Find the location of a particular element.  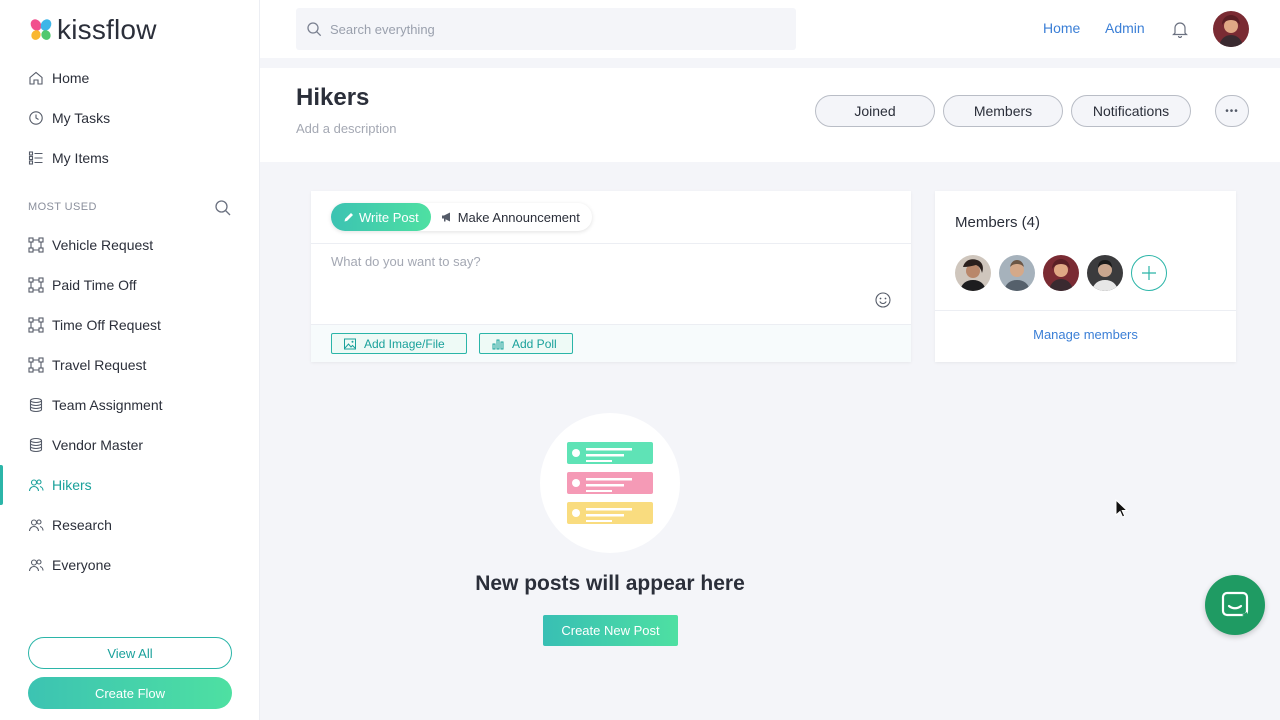

global-search is located at coordinates (546, 29).